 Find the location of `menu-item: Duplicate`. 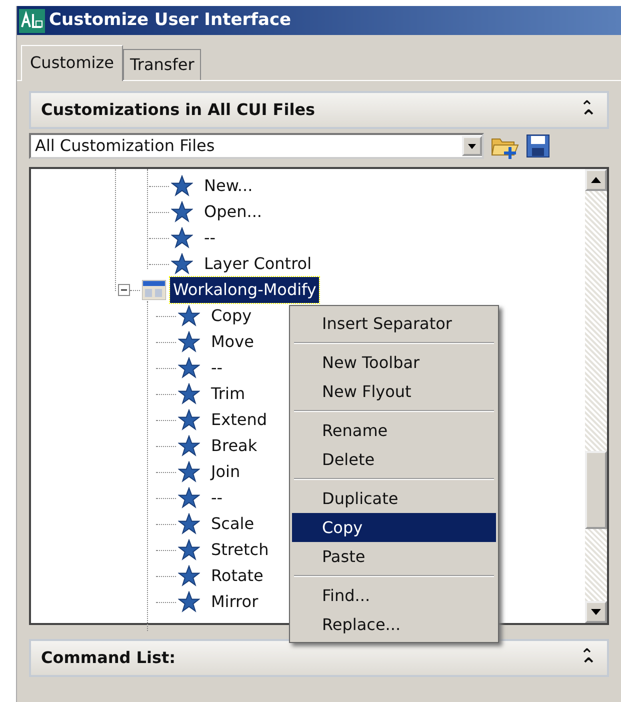

menu-item: Duplicate is located at coordinates (394, 498).